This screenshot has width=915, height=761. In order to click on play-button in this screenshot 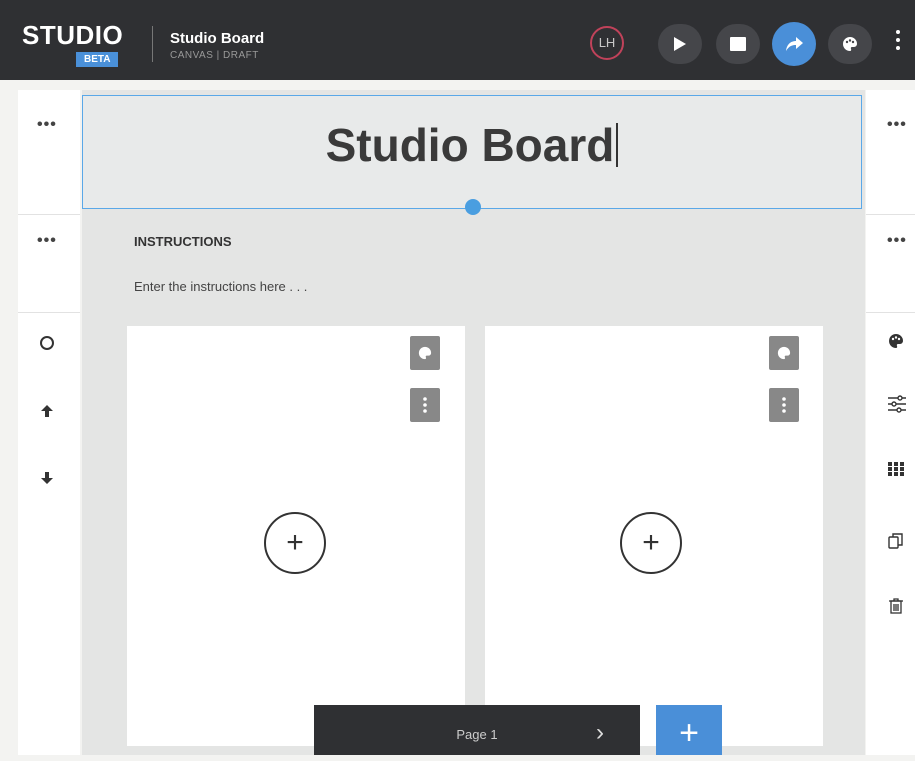, I will do `click(680, 44)`.